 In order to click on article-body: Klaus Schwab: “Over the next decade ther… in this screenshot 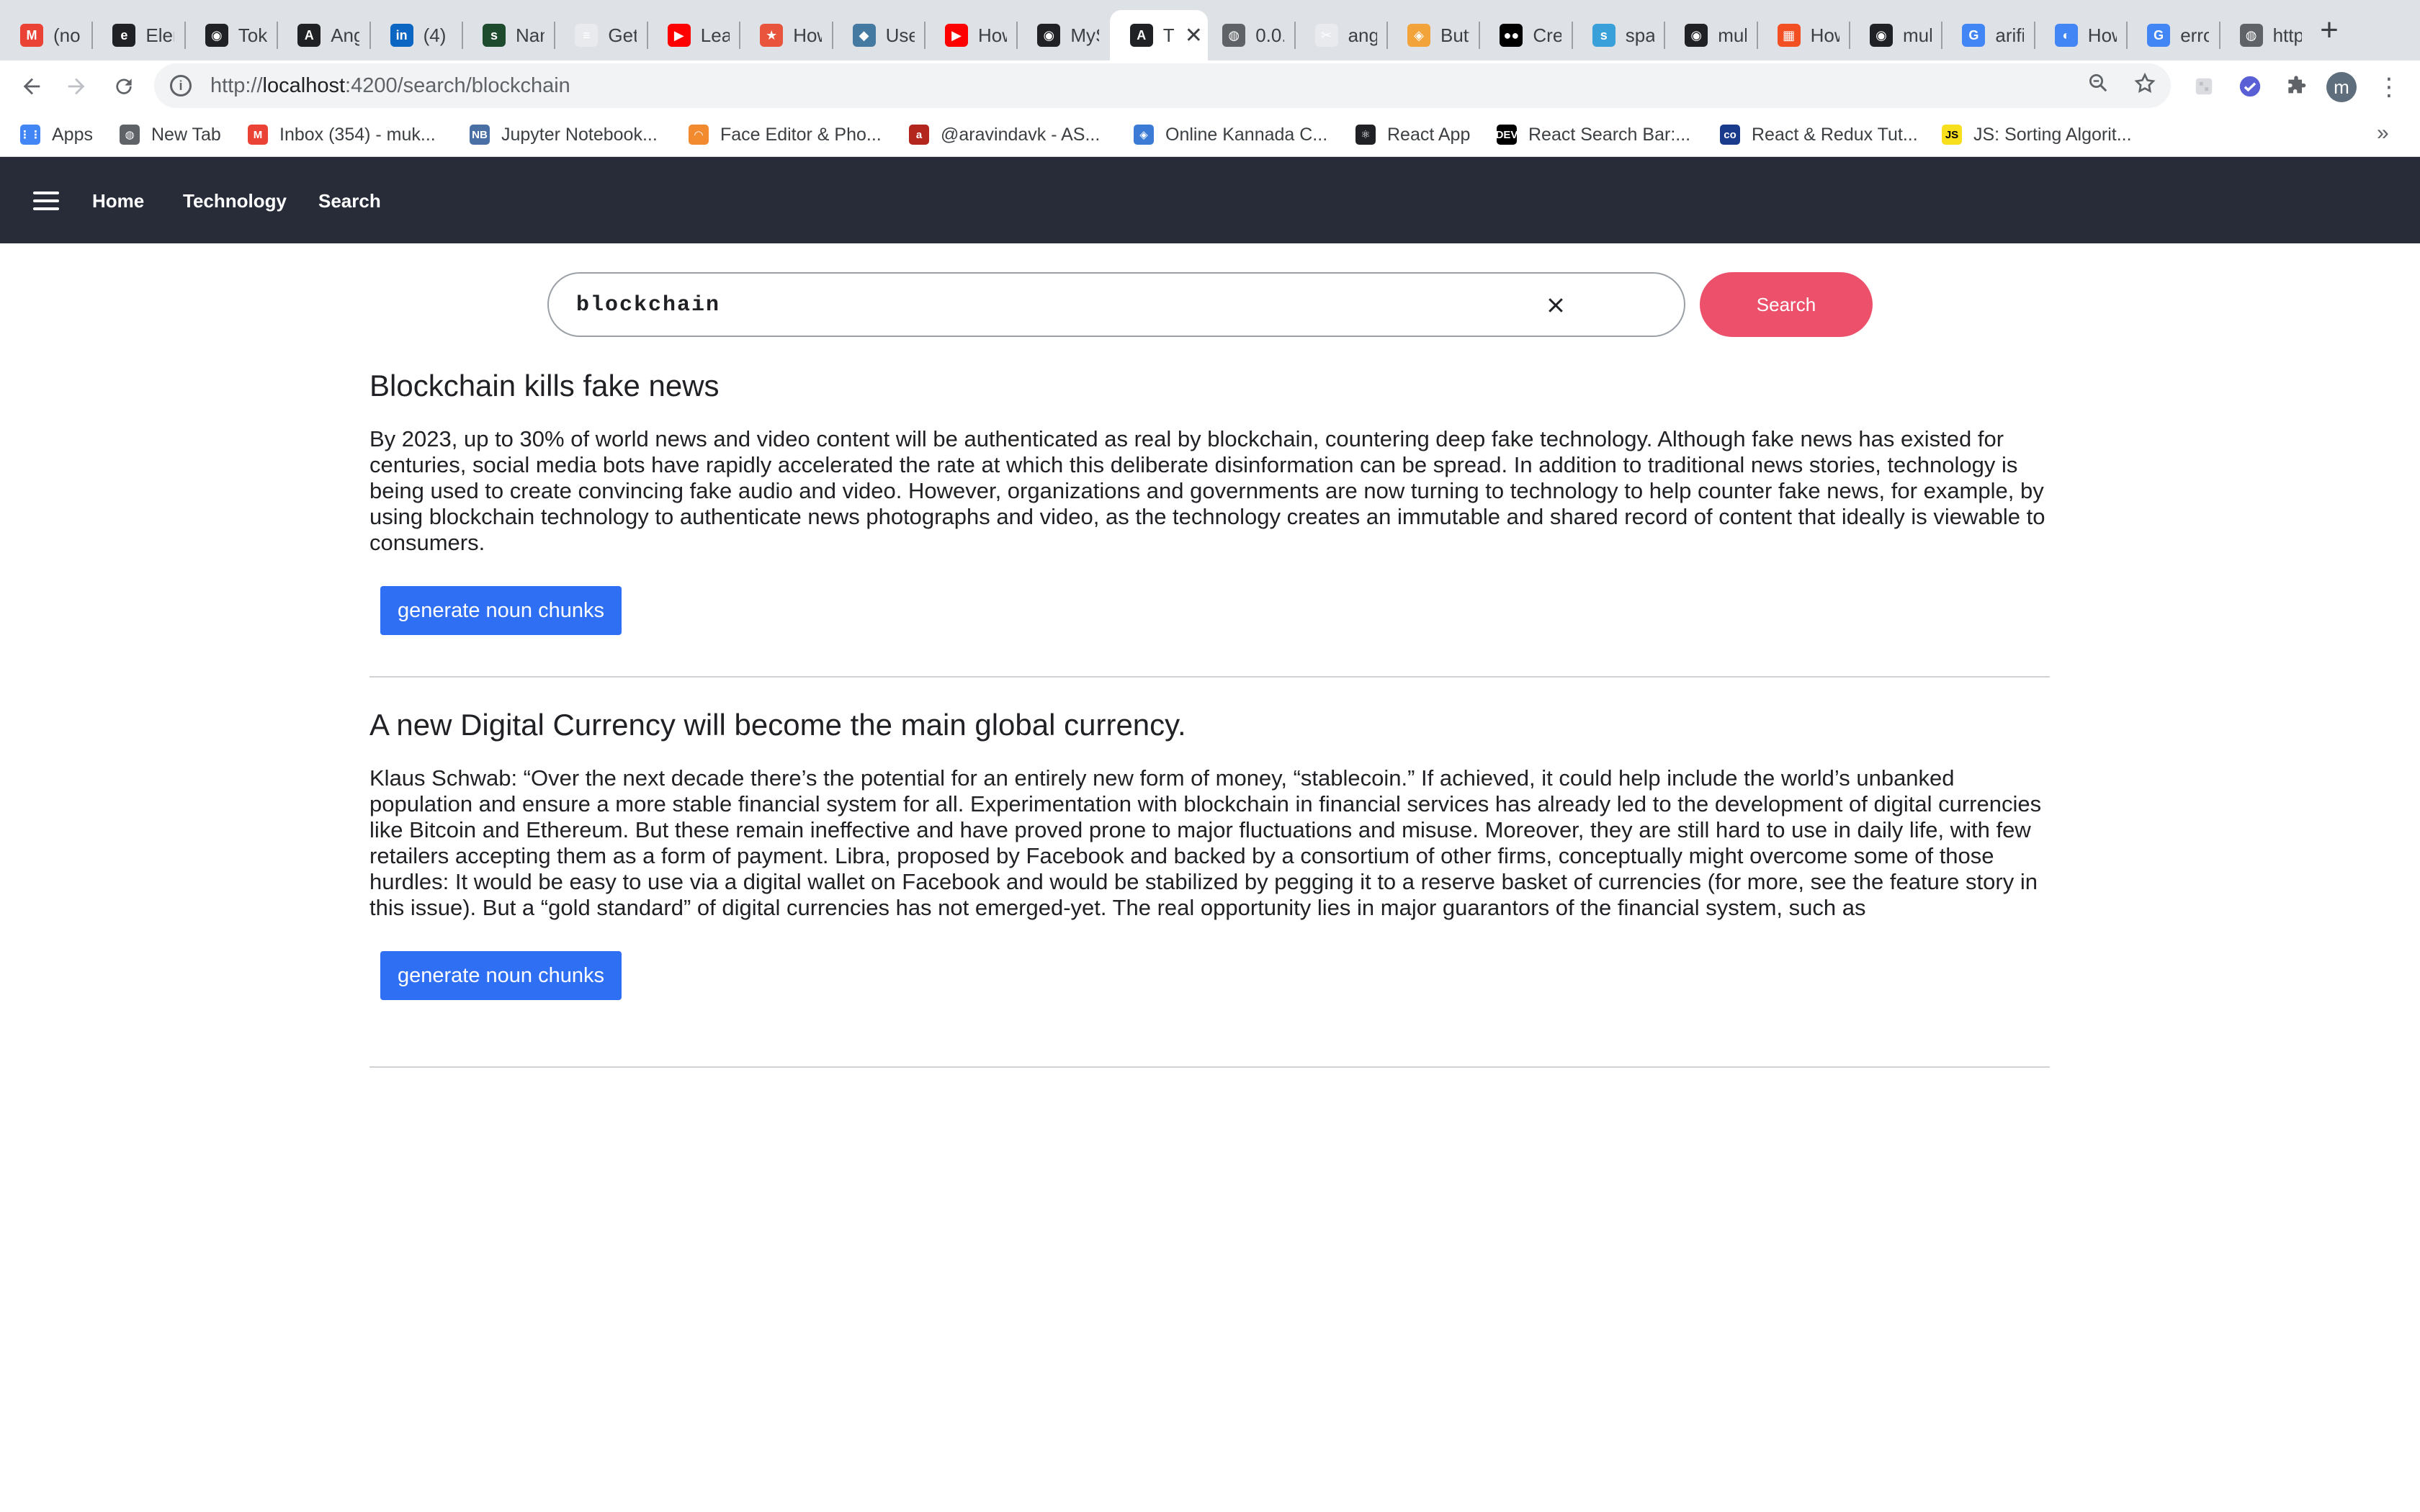, I will do `click(1205, 842)`.